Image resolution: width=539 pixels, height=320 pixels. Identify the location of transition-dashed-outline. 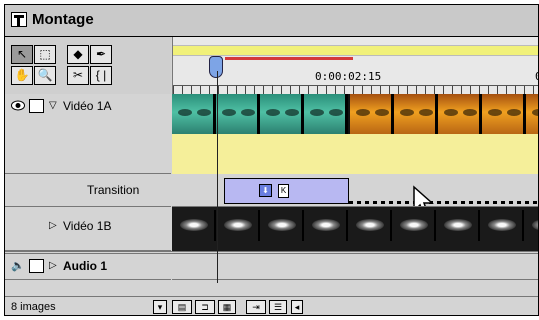
(443, 202).